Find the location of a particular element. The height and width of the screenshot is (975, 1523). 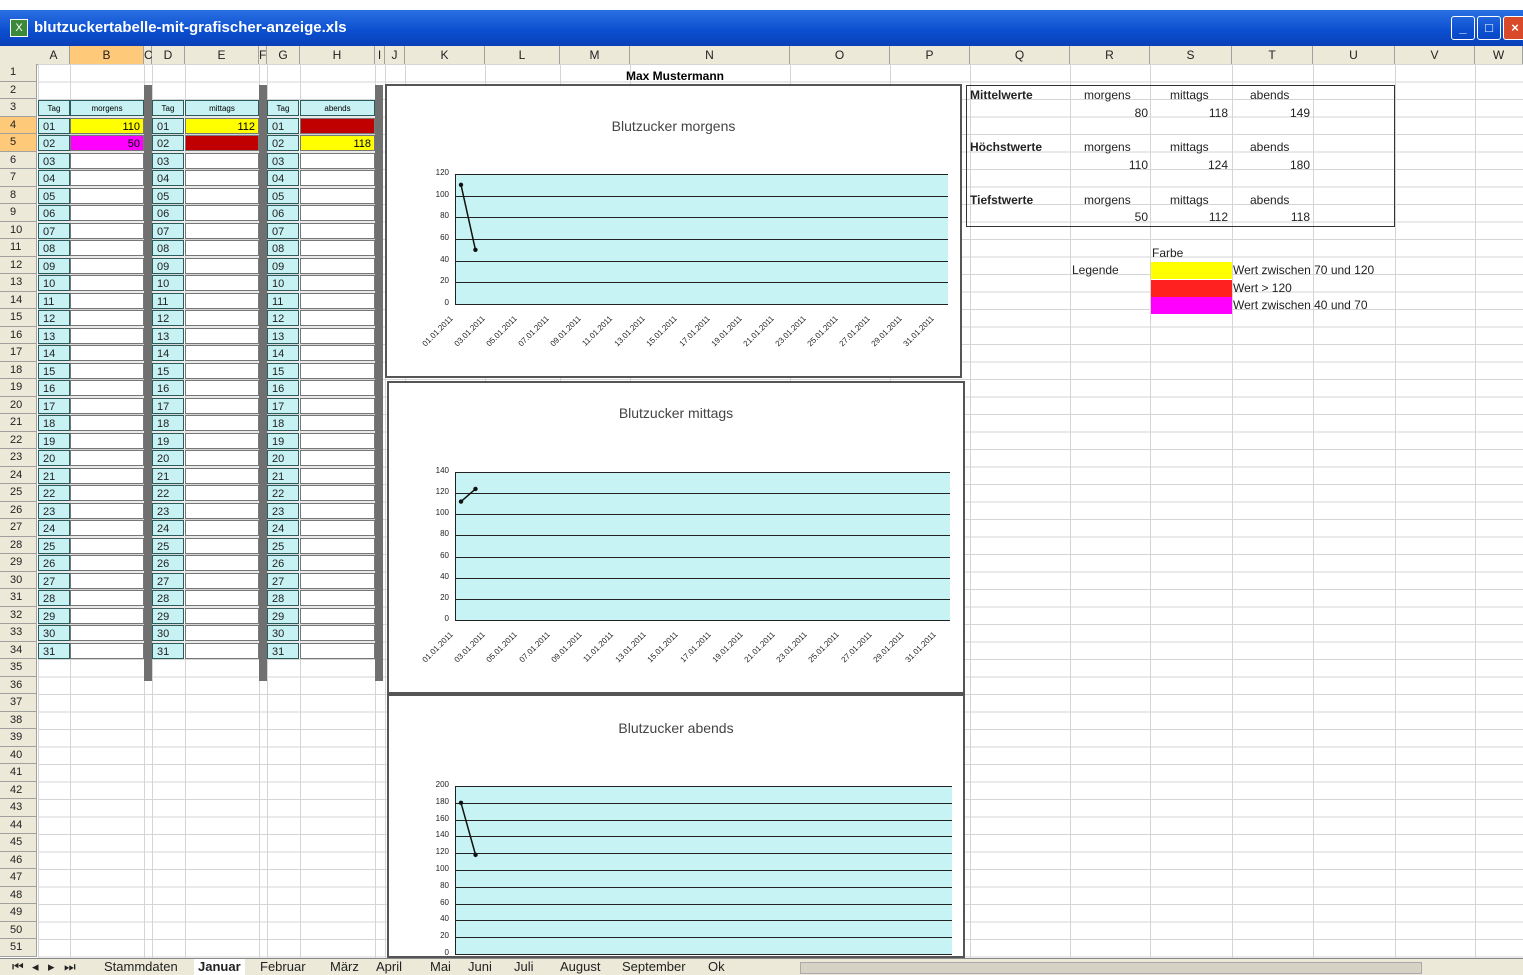

column-header-H: H is located at coordinates (337, 55).